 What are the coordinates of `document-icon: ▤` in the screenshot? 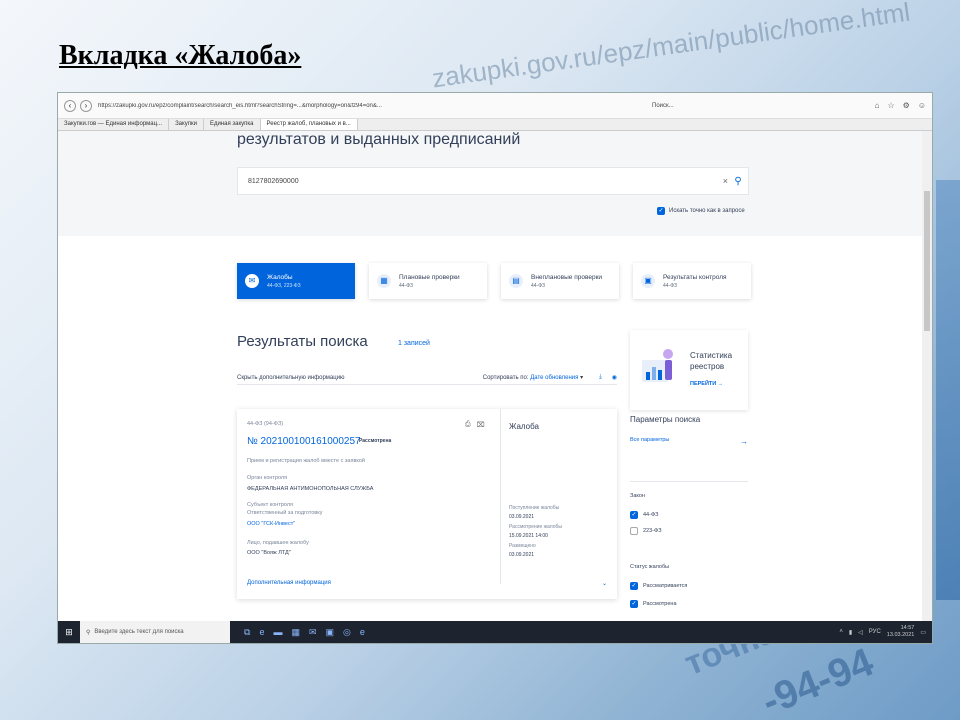 It's located at (516, 281).